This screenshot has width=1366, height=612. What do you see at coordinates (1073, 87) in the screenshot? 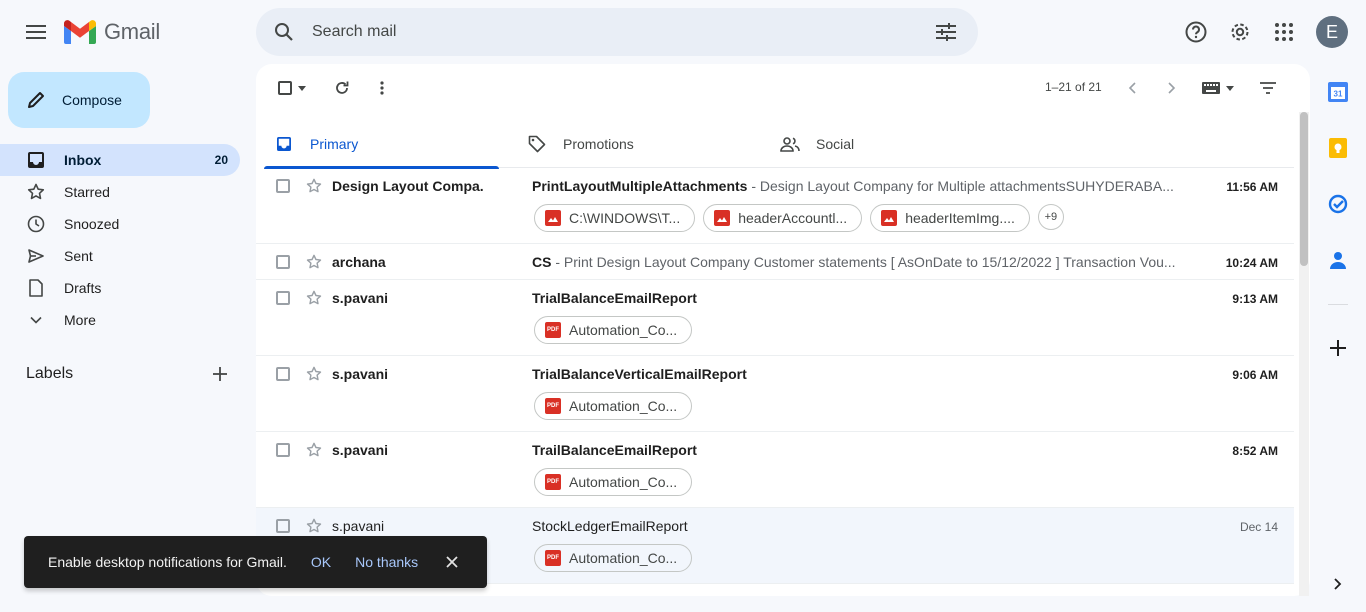
I see `pagination-label: 1–21 of 21` at bounding box center [1073, 87].